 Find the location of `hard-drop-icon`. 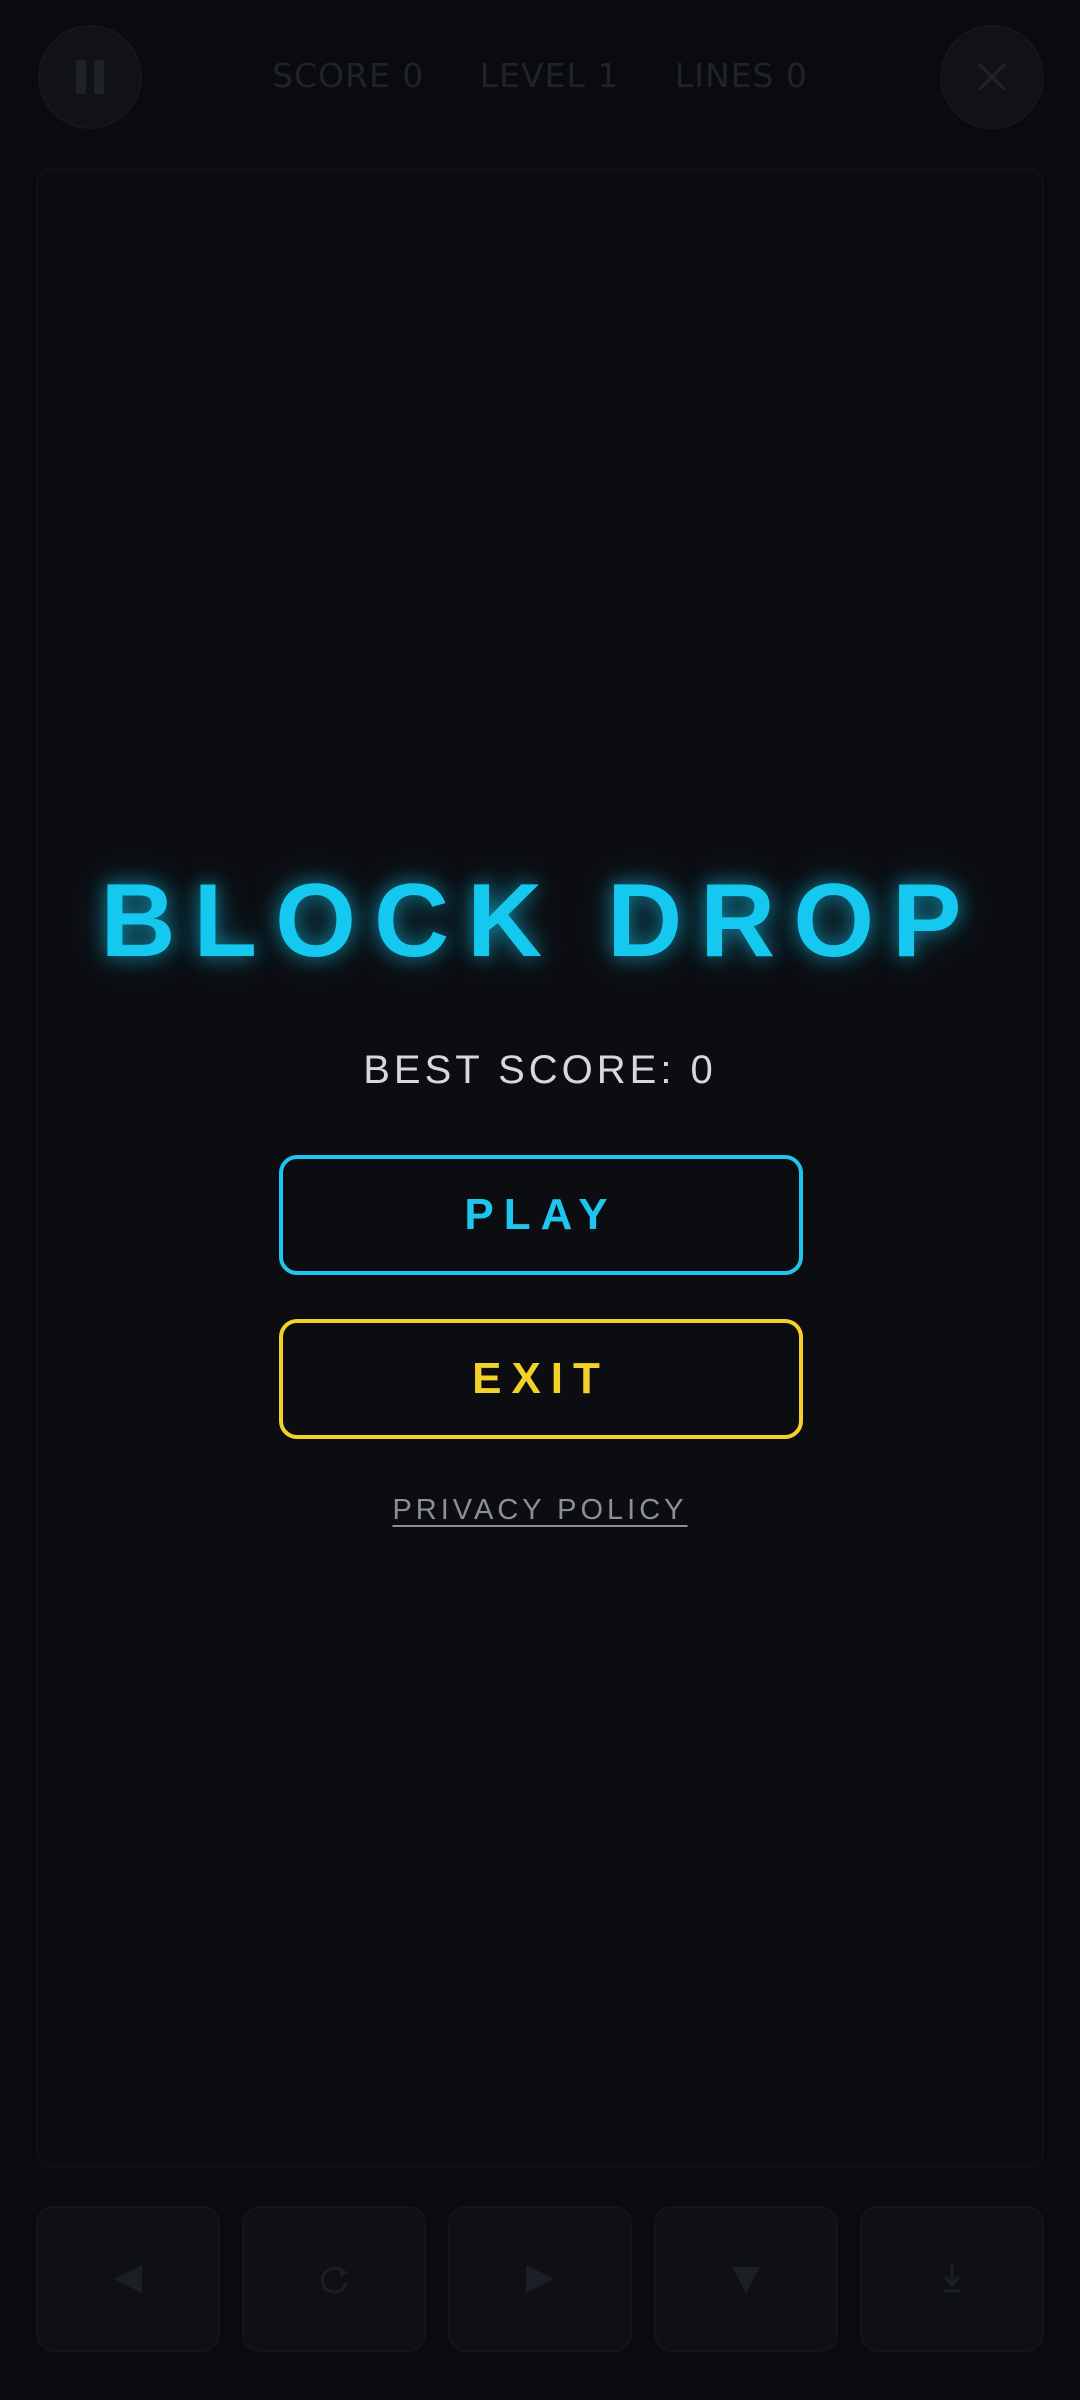

hard-drop-icon is located at coordinates (952, 2278).